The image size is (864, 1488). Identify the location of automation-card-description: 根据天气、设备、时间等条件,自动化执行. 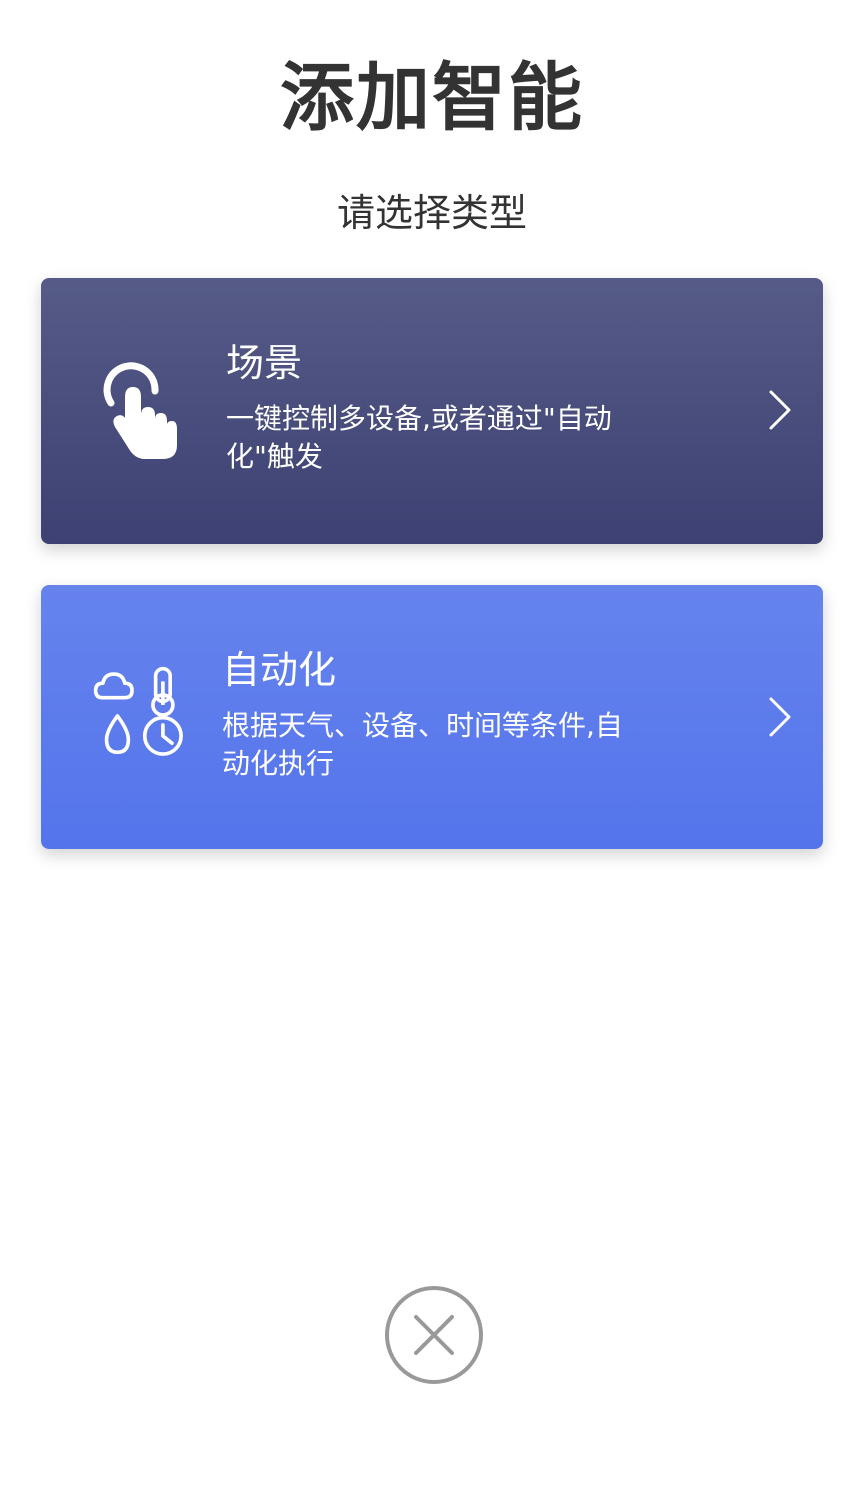
(422, 744).